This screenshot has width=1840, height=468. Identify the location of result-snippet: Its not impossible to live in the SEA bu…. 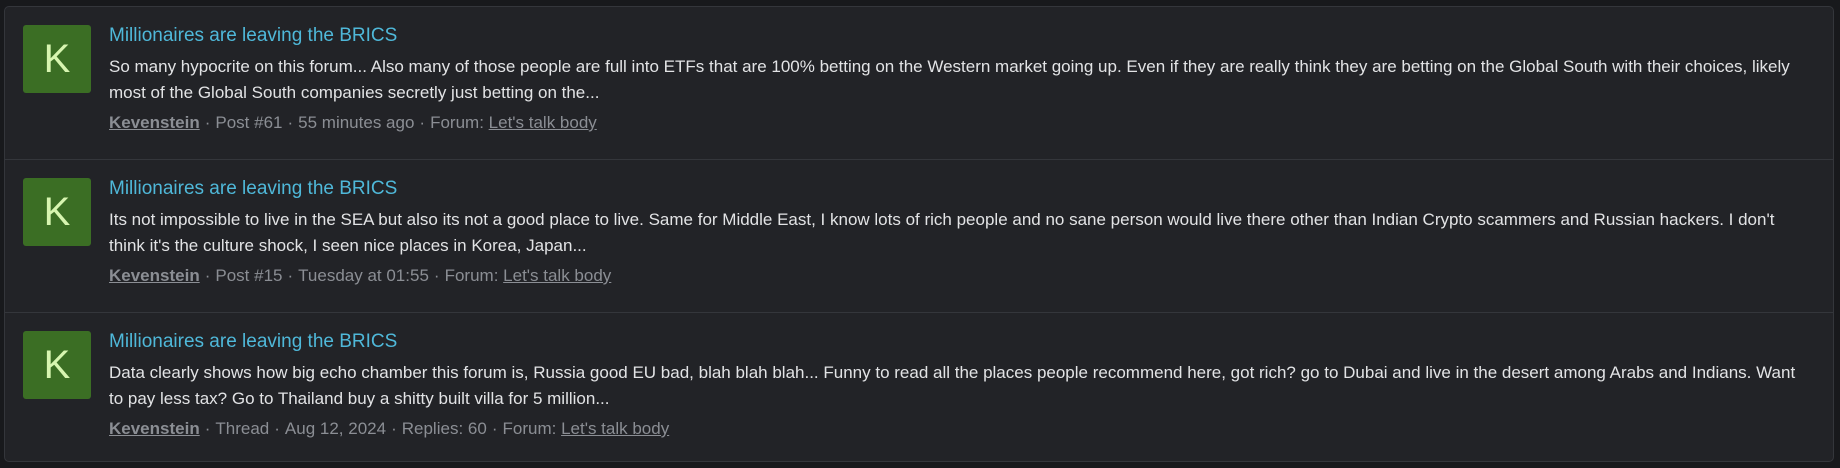
(942, 232).